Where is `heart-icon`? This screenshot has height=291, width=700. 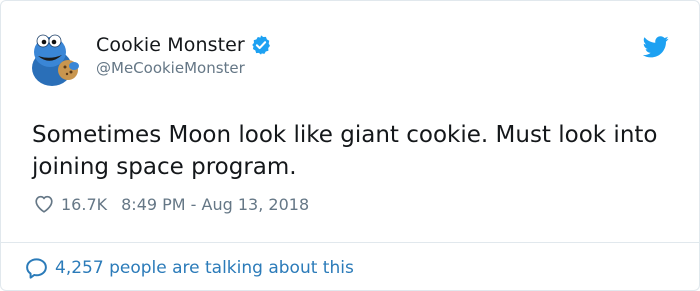 heart-icon is located at coordinates (44, 204).